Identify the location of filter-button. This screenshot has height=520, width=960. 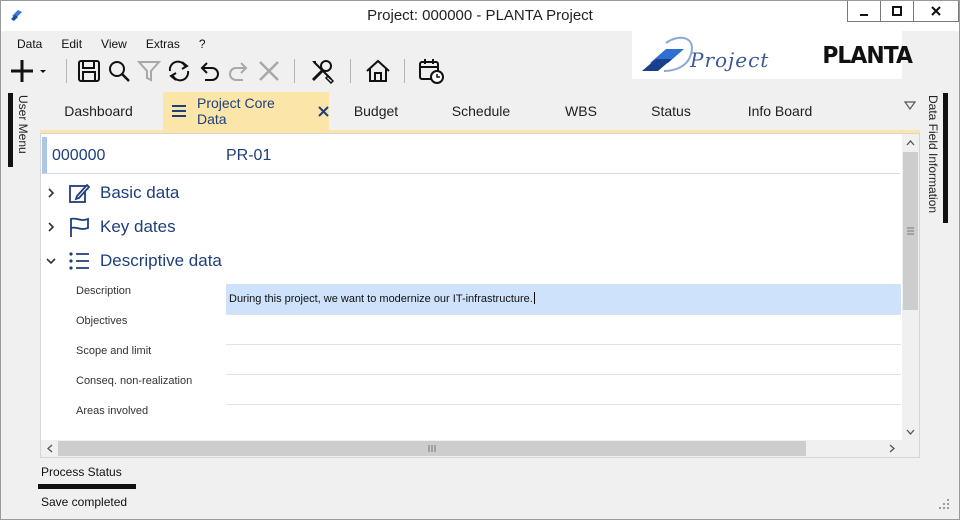
(149, 71).